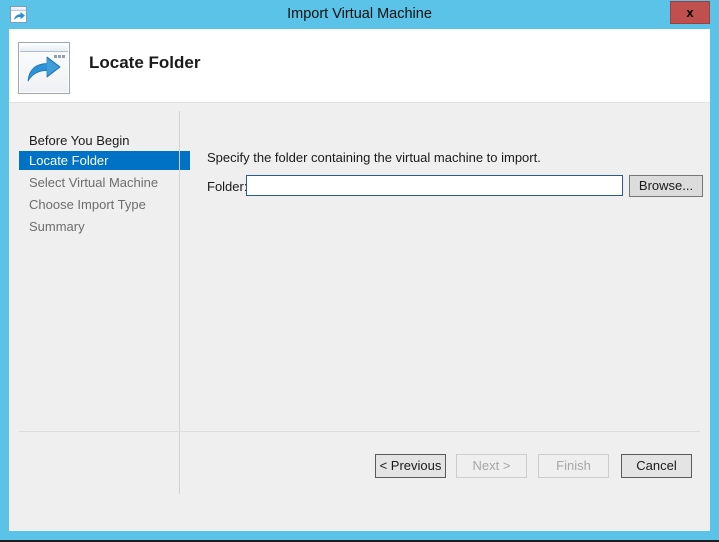 This screenshot has width=719, height=542. I want to click on window-title: Import Virtual Machine, so click(359, 14).